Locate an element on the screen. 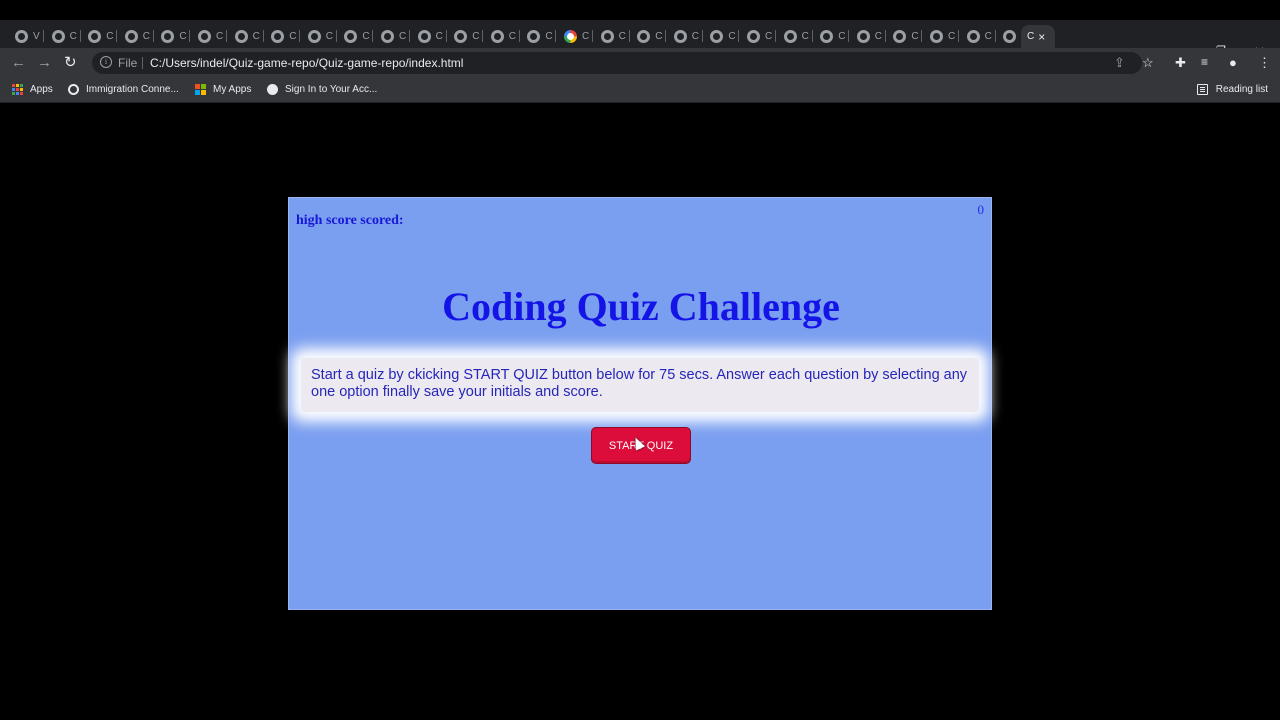 Image resolution: width=1280 pixels, height=720 pixels. timer-value: 0 is located at coordinates (981, 209).